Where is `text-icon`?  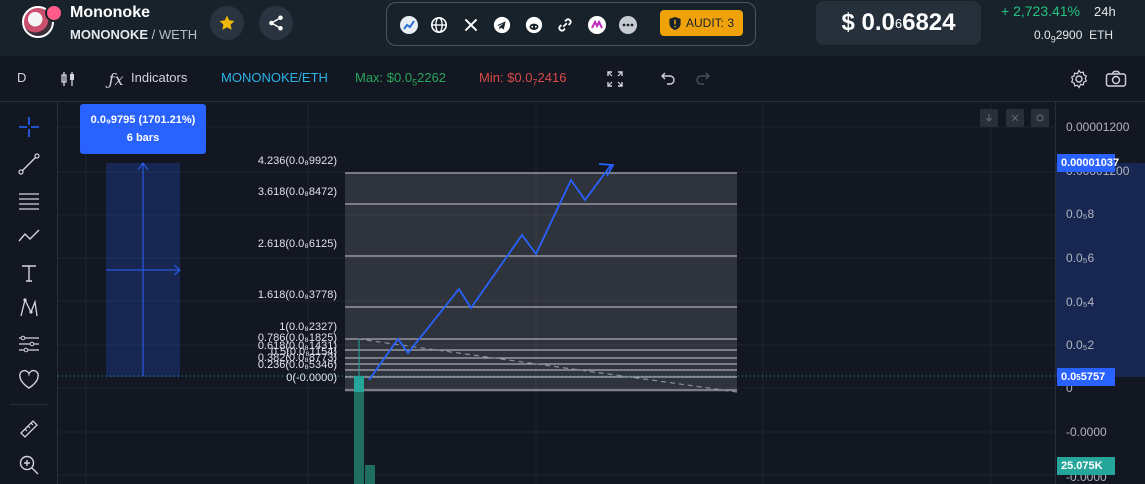 text-icon is located at coordinates (29, 273).